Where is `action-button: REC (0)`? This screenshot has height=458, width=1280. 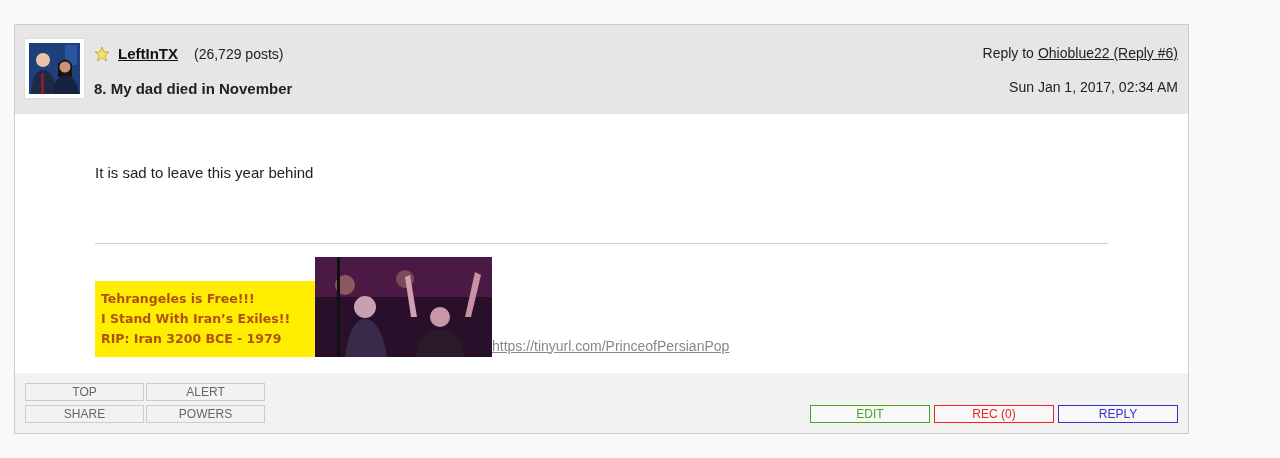 action-button: REC (0) is located at coordinates (994, 413).